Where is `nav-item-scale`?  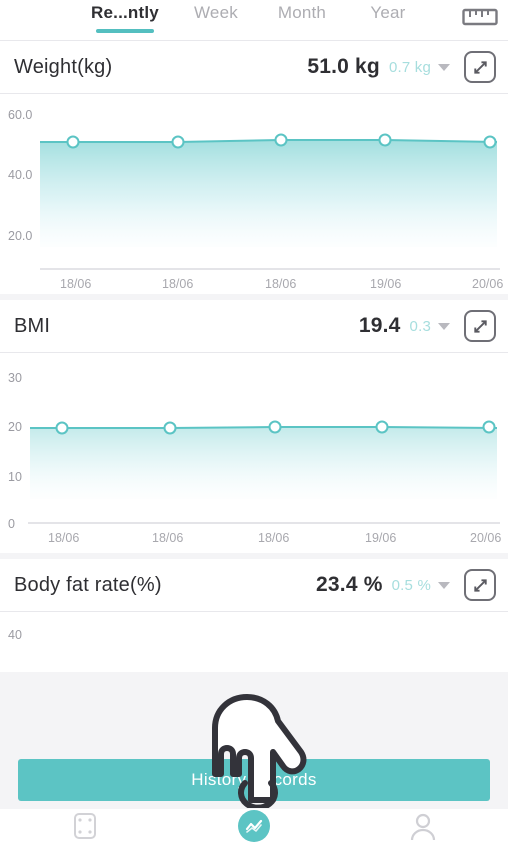 nav-item-scale is located at coordinates (85, 826).